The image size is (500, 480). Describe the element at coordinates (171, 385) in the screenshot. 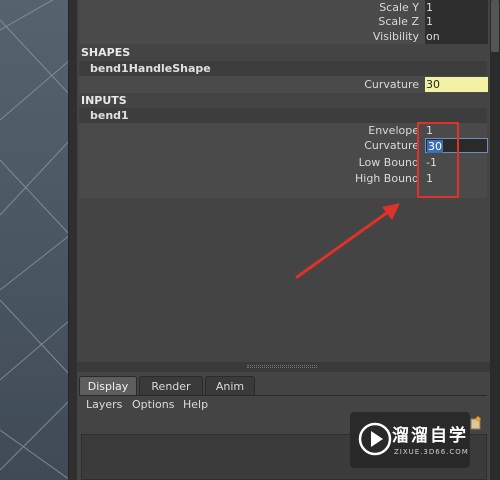

I see `tab-render: Render` at that location.